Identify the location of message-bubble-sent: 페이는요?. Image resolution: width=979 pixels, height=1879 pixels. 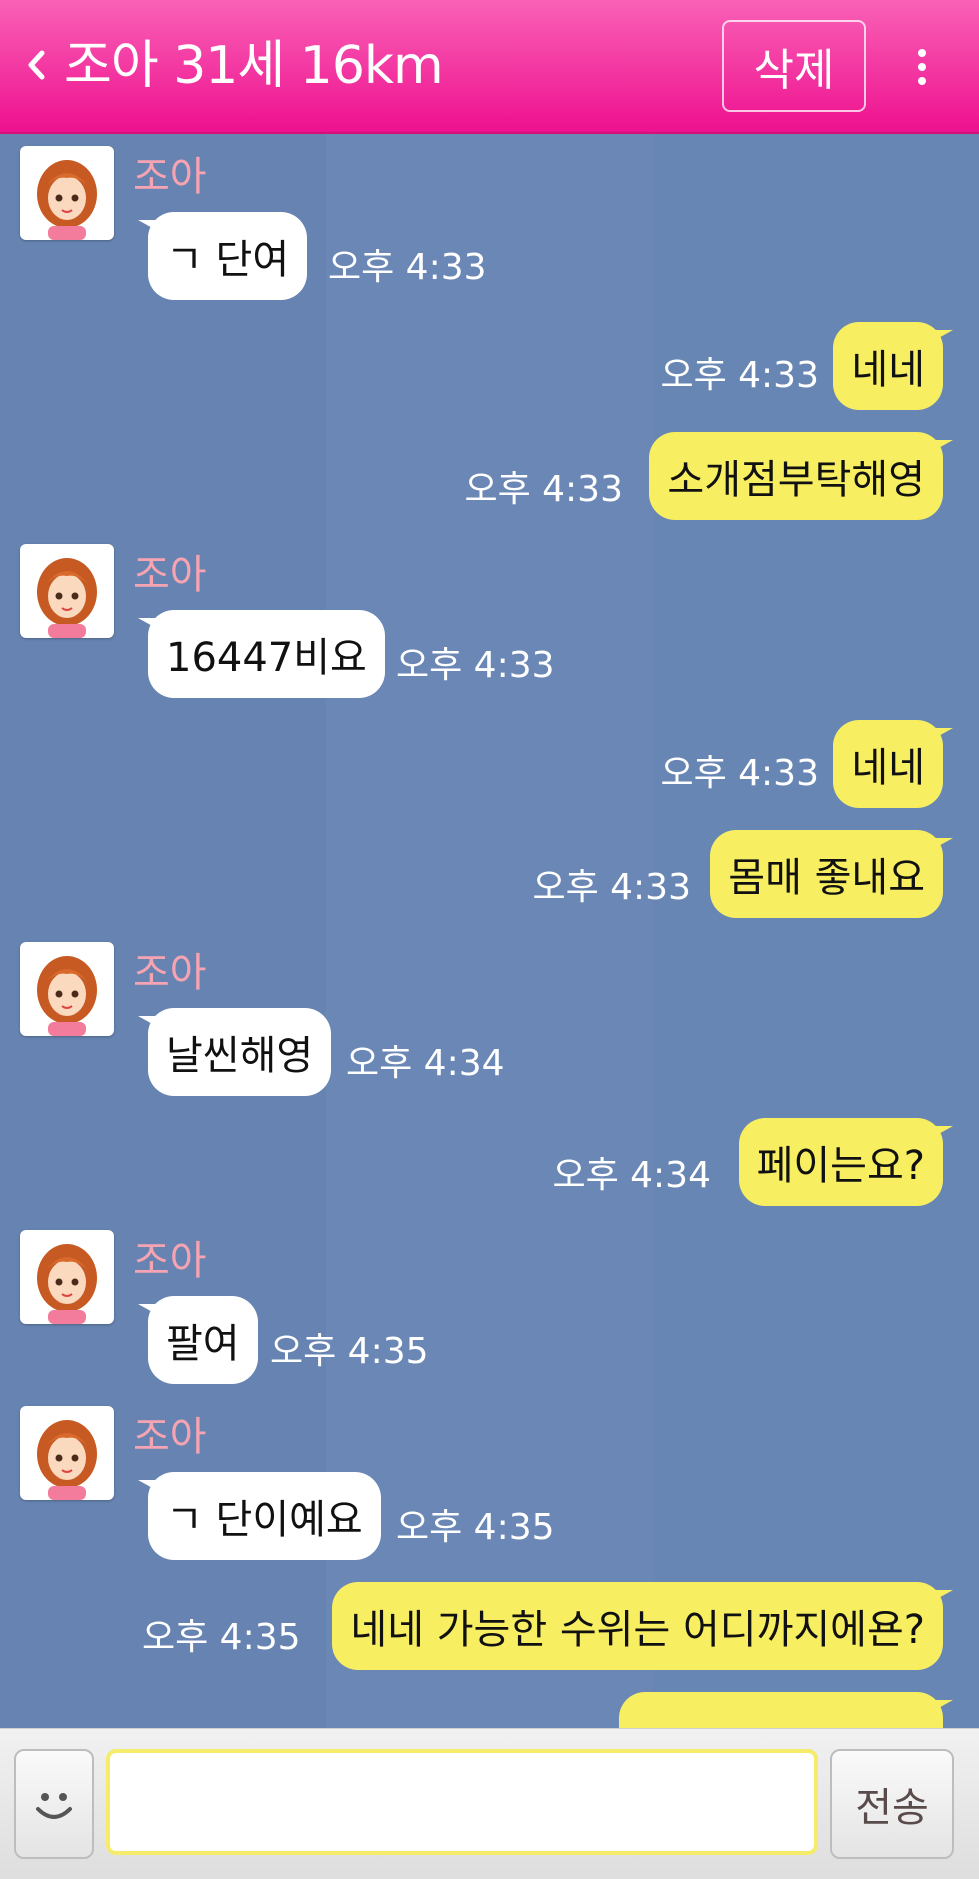
(846, 1162).